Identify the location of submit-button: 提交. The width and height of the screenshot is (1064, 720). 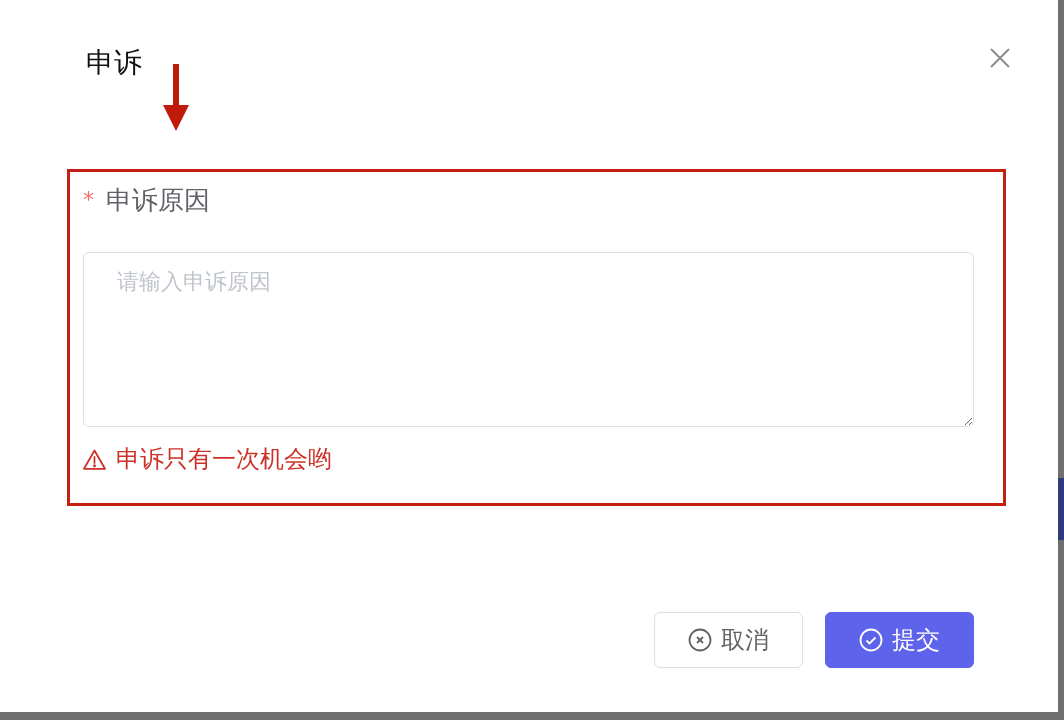
(899, 640).